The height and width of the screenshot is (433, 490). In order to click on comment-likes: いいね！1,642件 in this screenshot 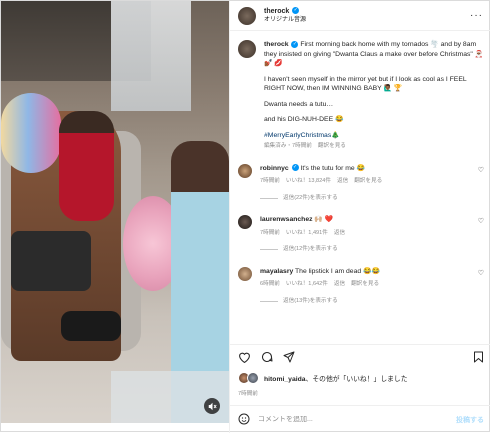, I will do `click(307, 285)`.